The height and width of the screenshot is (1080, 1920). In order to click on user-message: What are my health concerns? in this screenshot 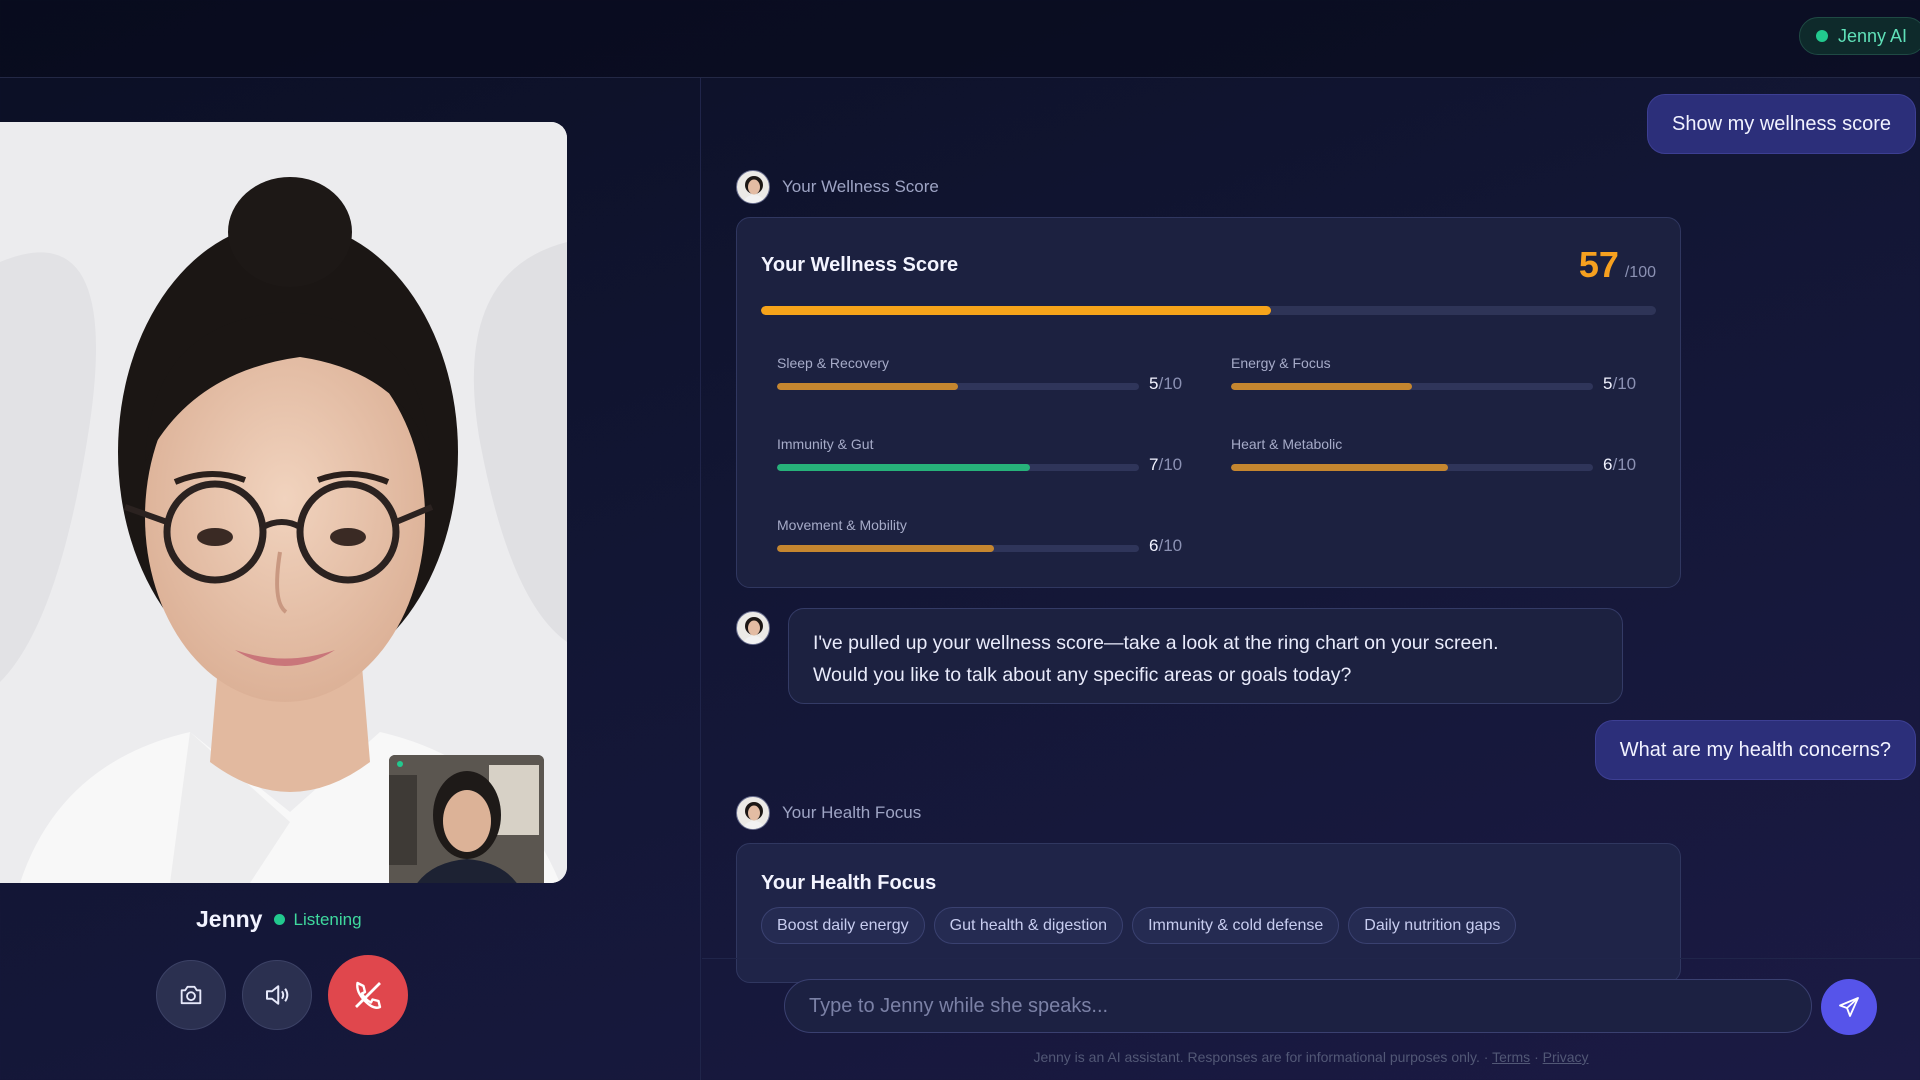, I will do `click(1755, 750)`.